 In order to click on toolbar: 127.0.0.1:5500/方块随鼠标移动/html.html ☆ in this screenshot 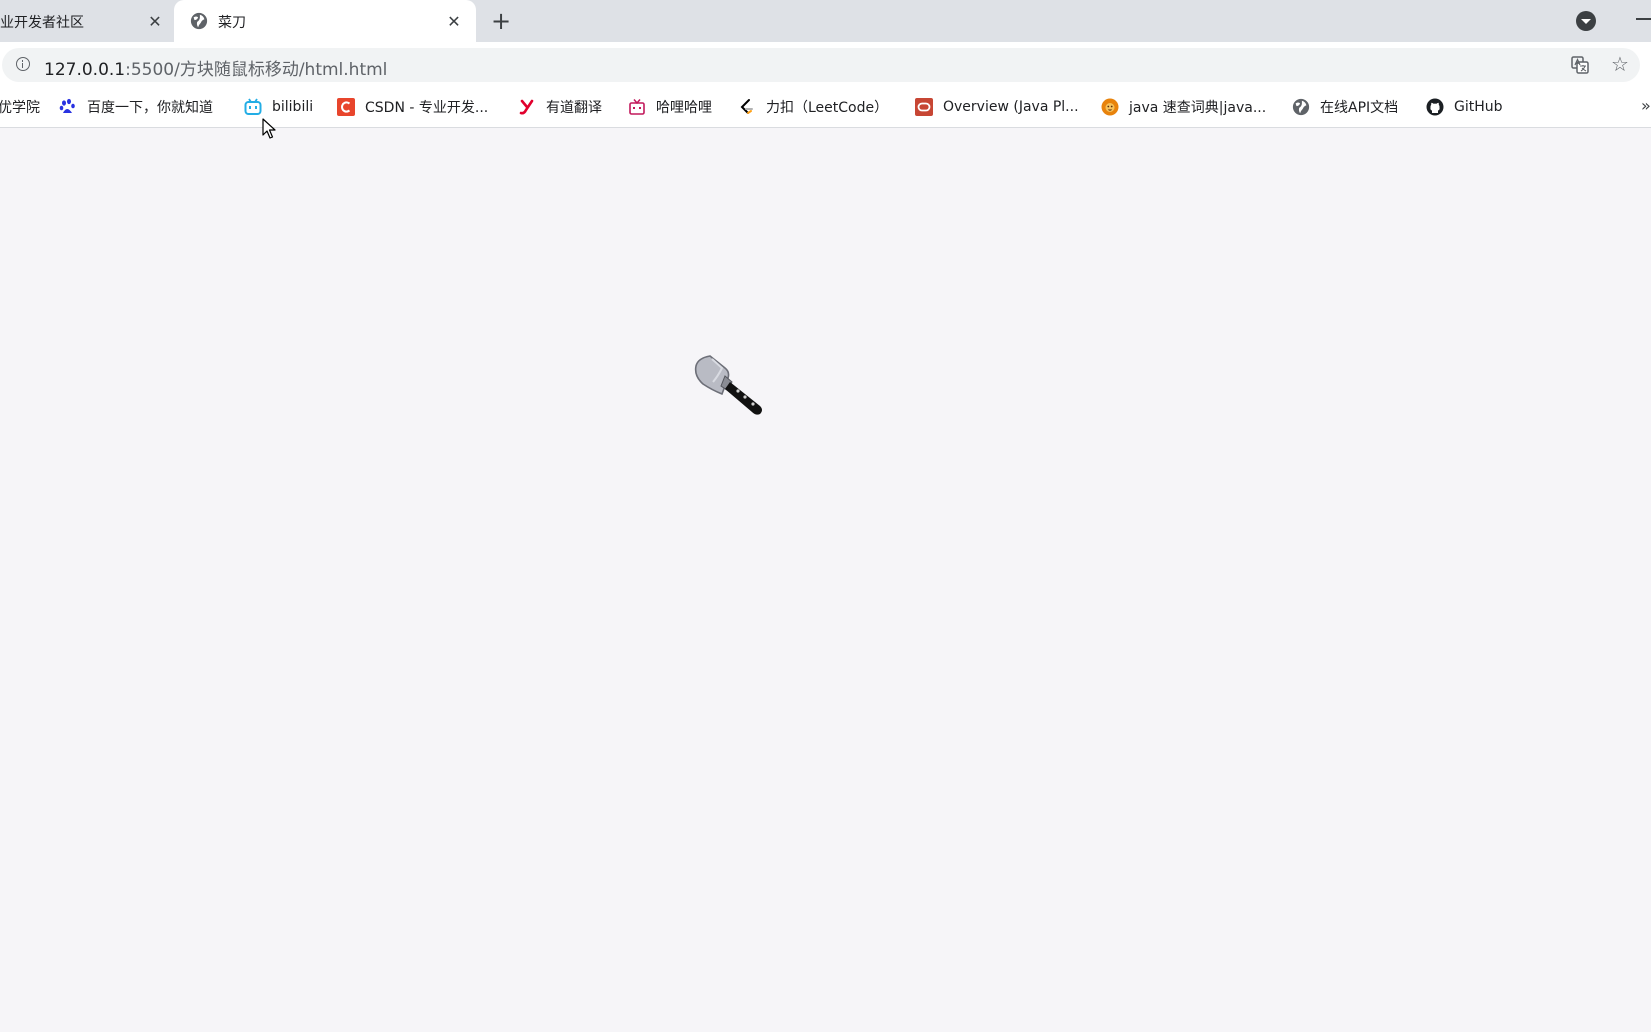, I will do `click(825, 65)`.